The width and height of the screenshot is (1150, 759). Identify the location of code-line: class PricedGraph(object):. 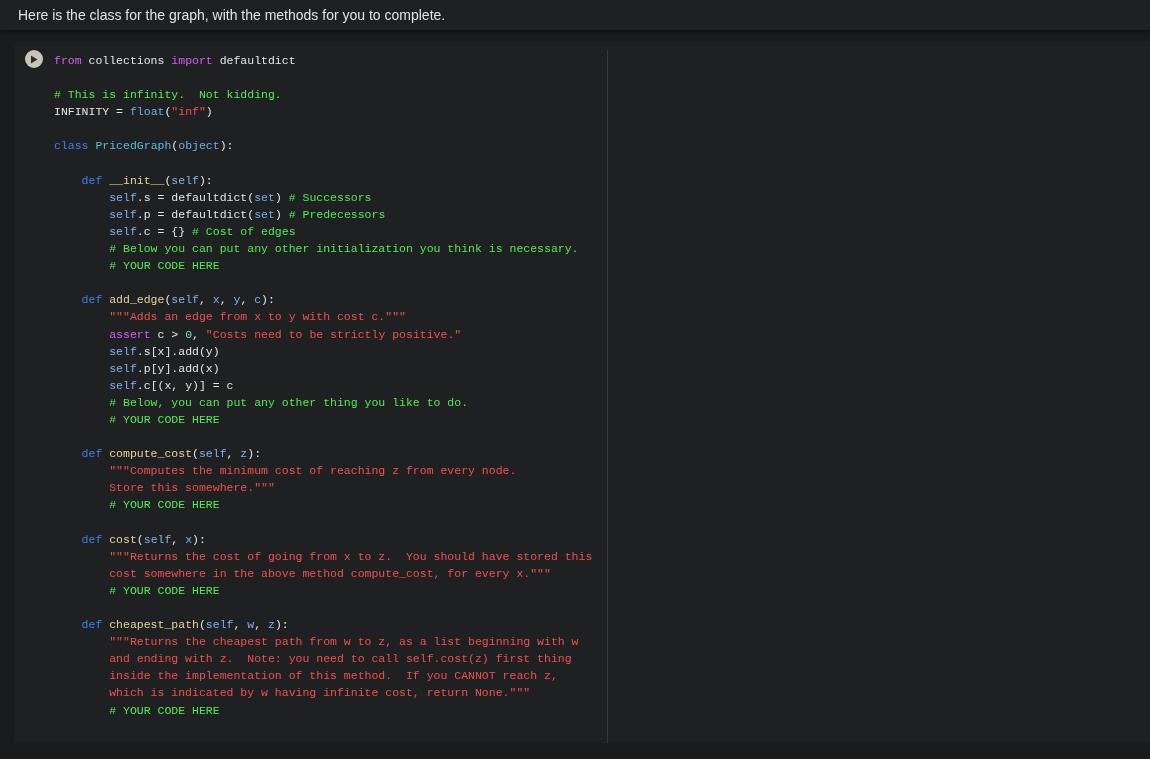
(144, 146).